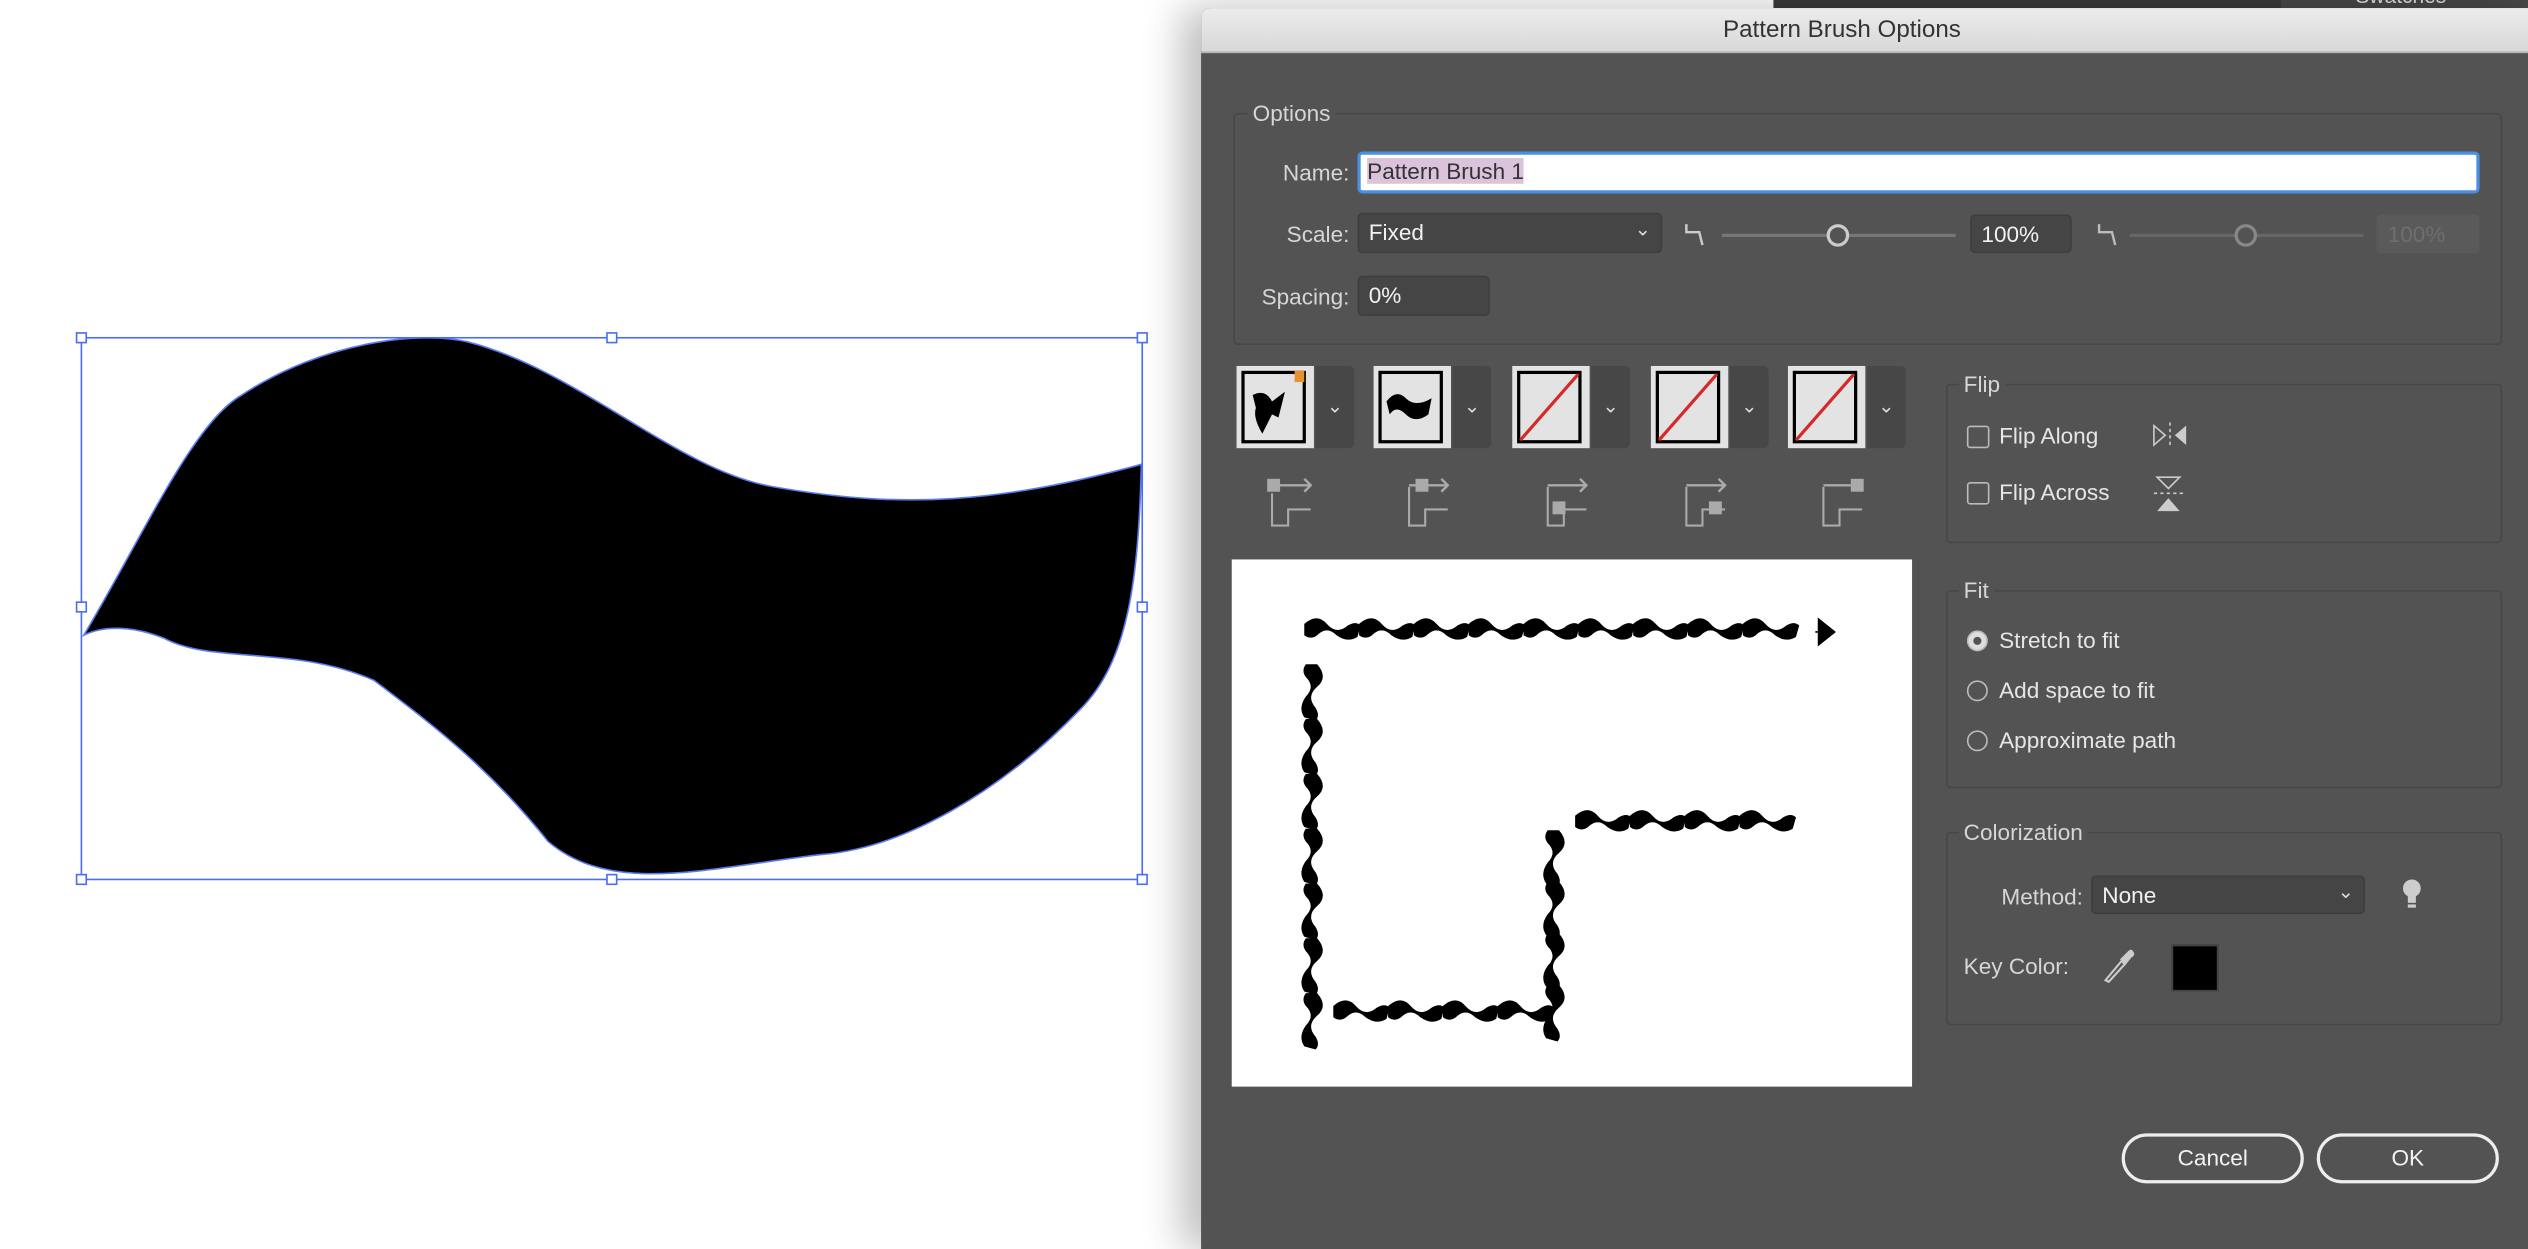 The height and width of the screenshot is (1249, 2528). Describe the element at coordinates (1981, 383) in the screenshot. I see `flip-group-label: Flip` at that location.